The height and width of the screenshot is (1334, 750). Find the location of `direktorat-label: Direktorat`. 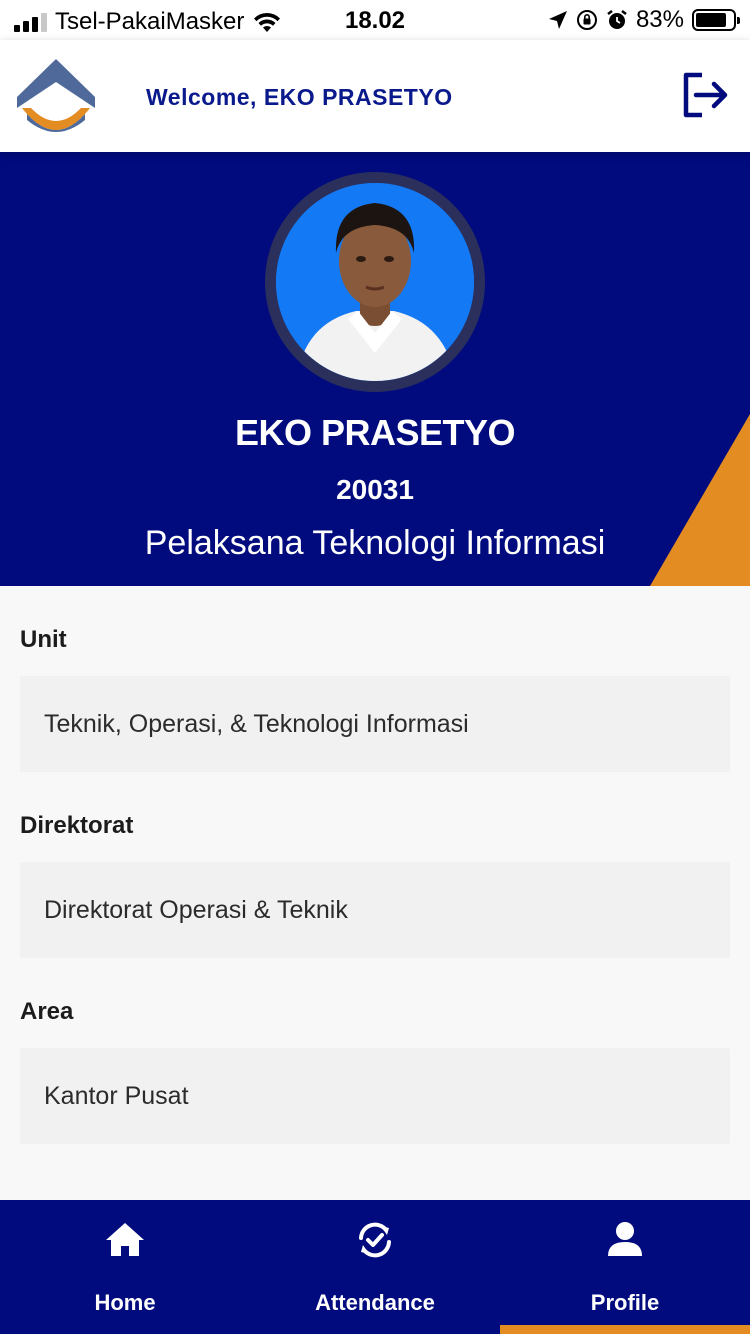

direktorat-label: Direktorat is located at coordinates (77, 825).